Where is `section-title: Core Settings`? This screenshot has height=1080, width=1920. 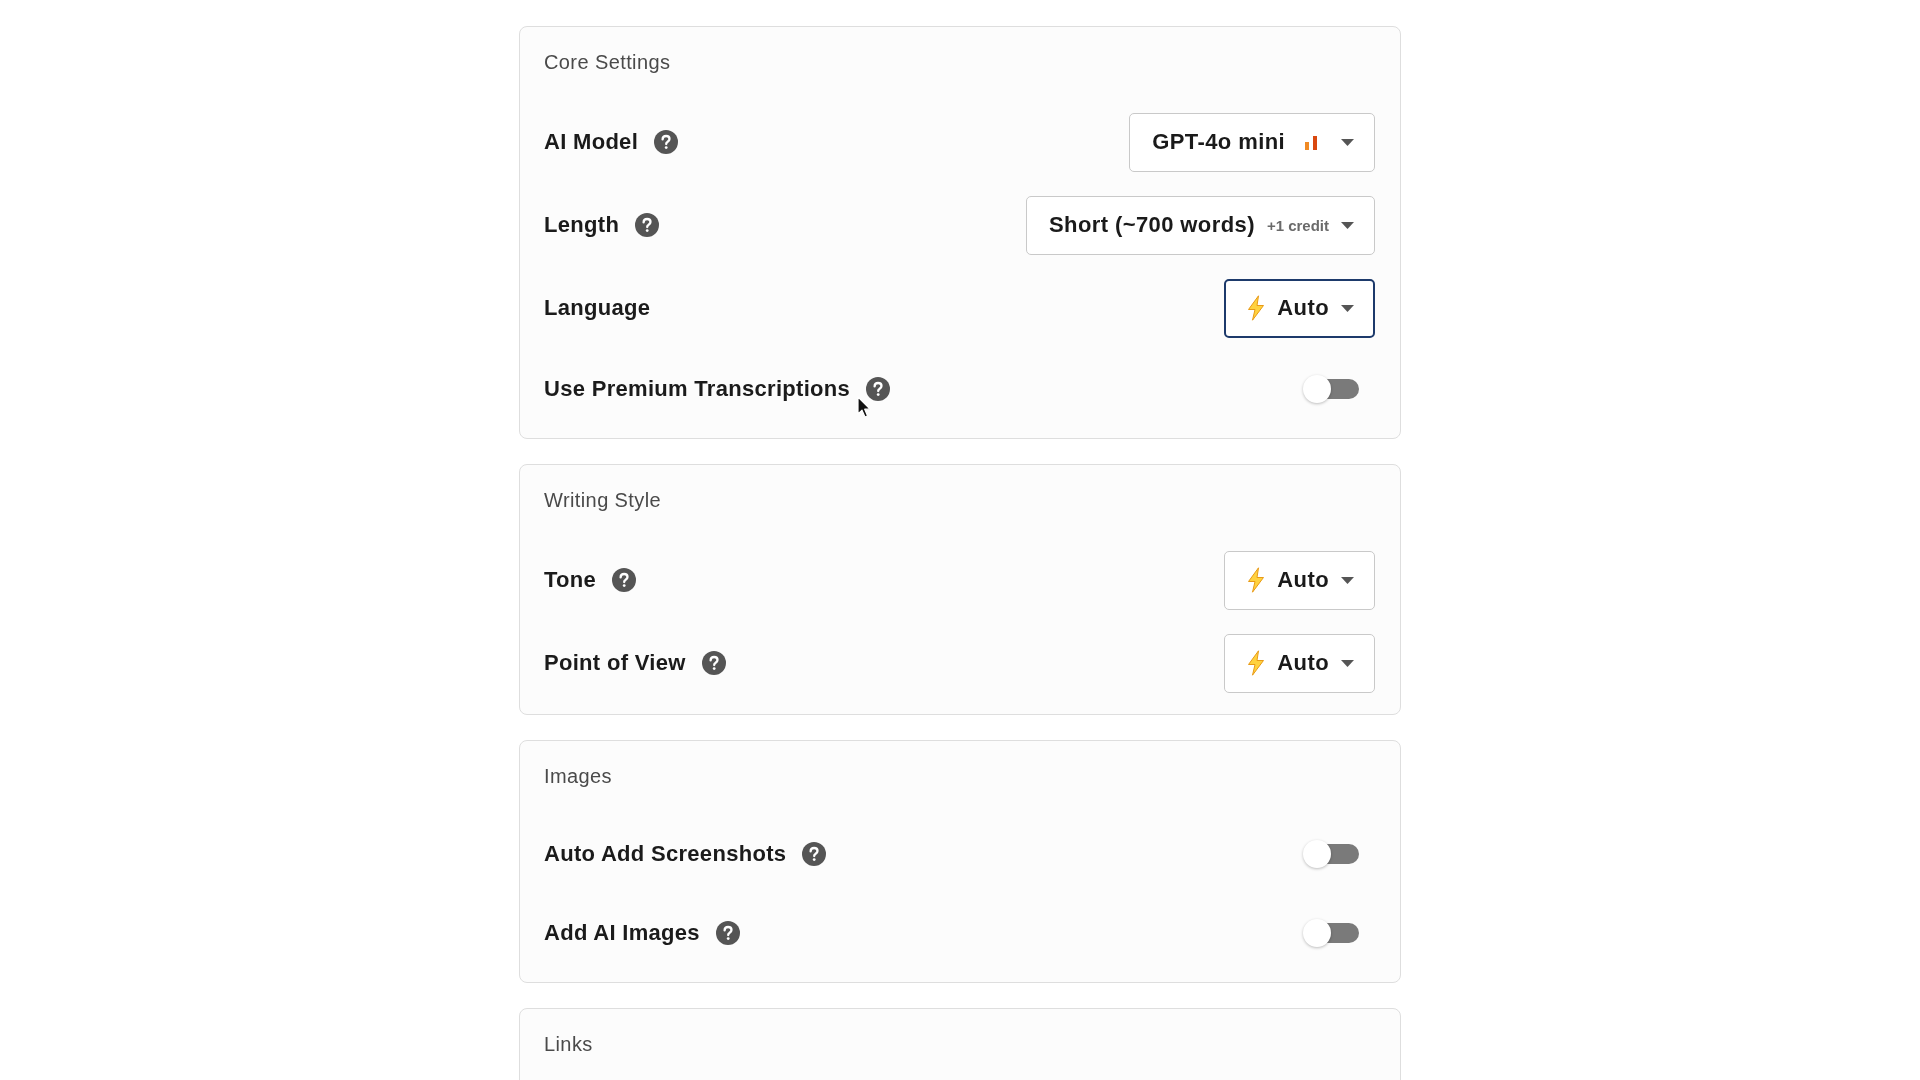
section-title: Core Settings is located at coordinates (607, 62).